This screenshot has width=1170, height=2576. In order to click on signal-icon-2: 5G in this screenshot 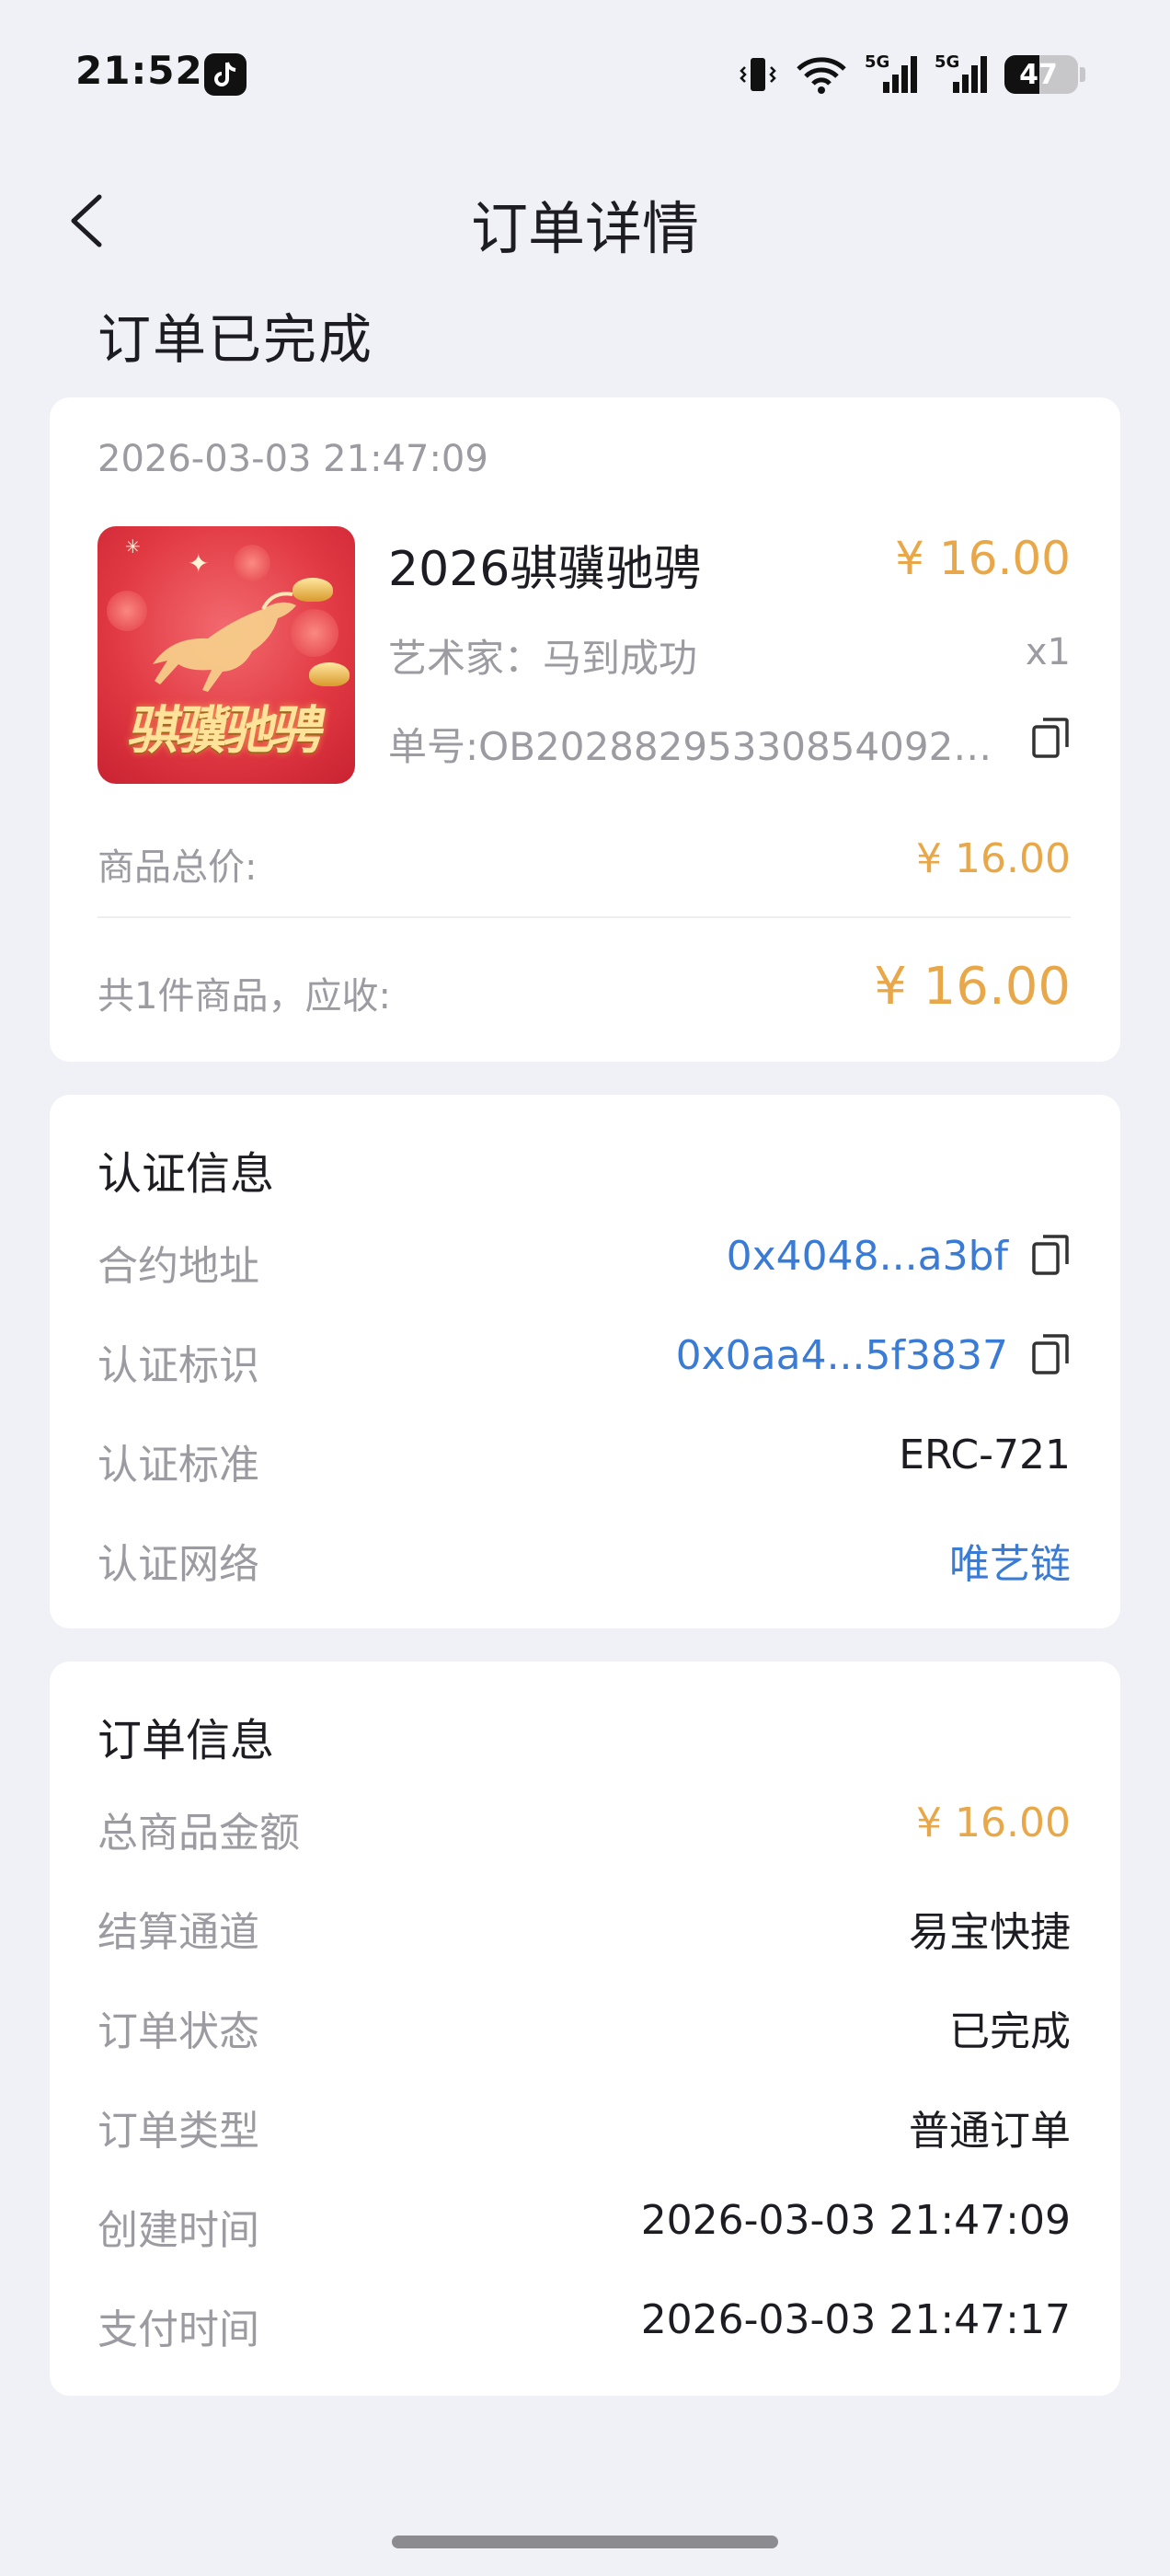, I will do `click(961, 73)`.